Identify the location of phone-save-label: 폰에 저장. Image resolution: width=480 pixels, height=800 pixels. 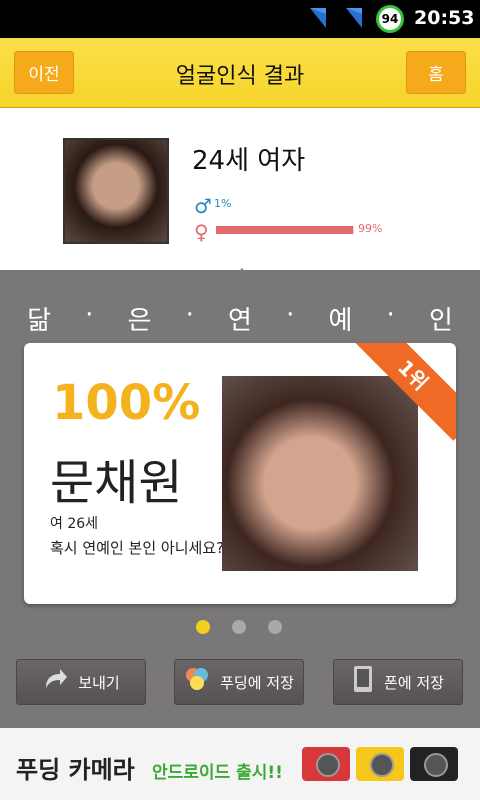
(414, 682).